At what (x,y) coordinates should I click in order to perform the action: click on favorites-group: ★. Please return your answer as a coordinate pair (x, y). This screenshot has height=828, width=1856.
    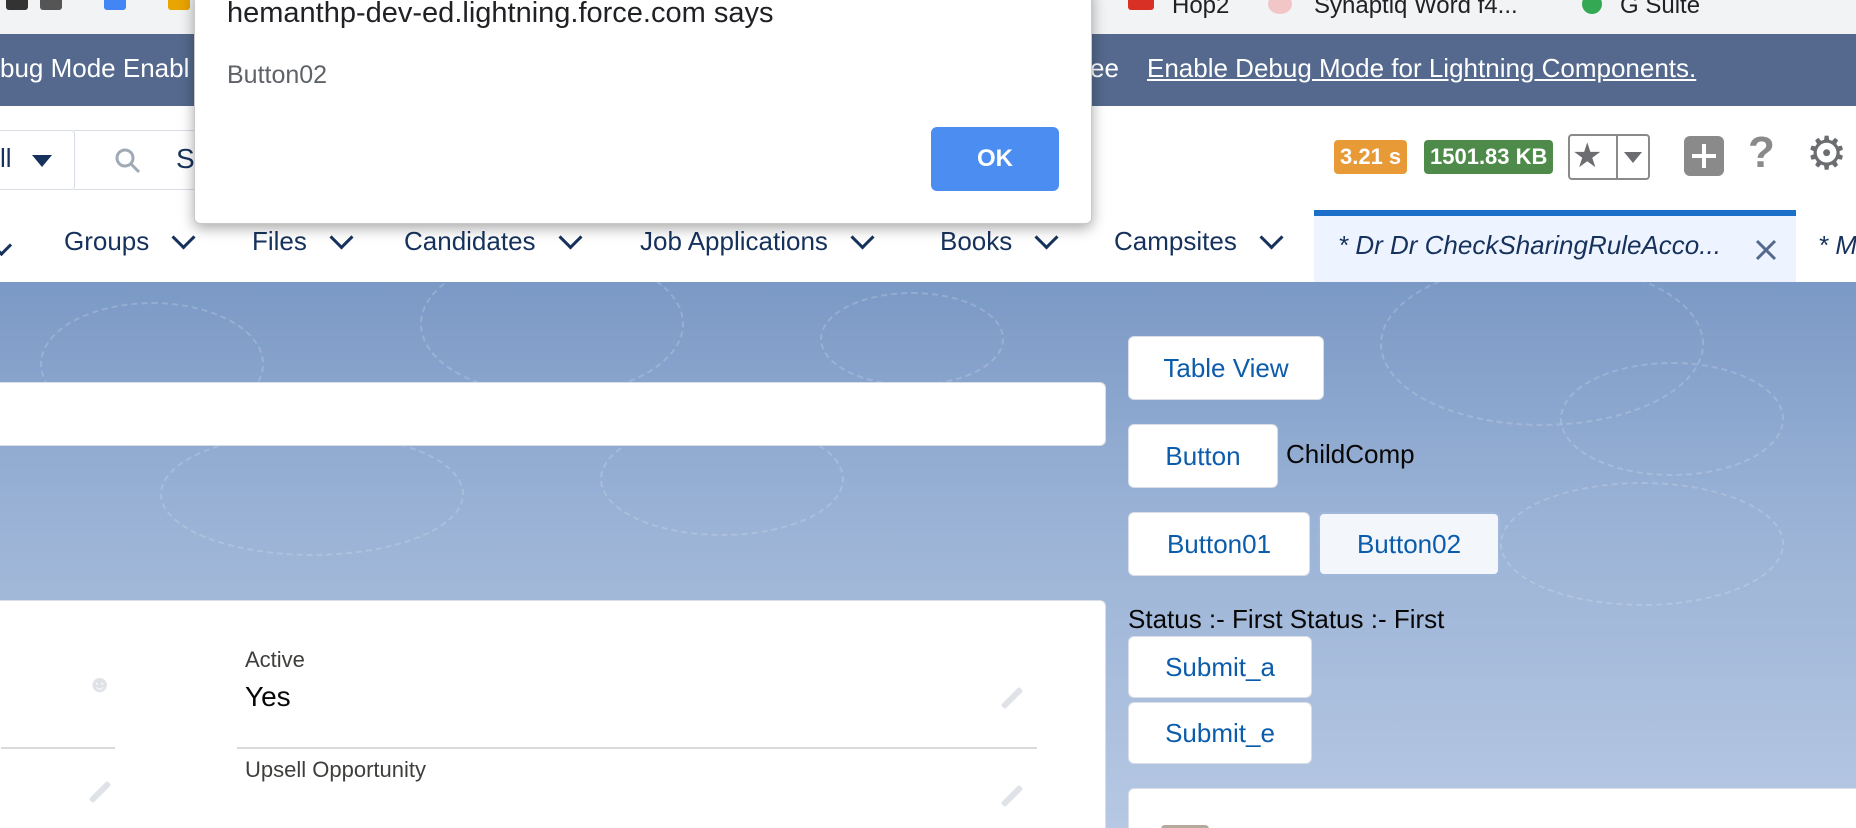
    Looking at the image, I should click on (1609, 157).